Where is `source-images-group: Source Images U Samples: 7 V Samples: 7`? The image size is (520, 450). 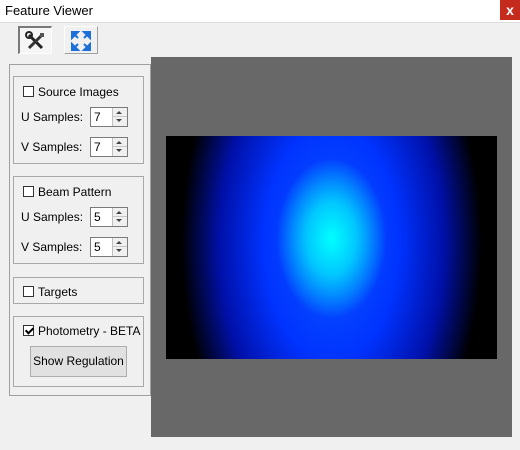
source-images-group: Source Images U Samples: 7 V Samples: 7 is located at coordinates (78, 120).